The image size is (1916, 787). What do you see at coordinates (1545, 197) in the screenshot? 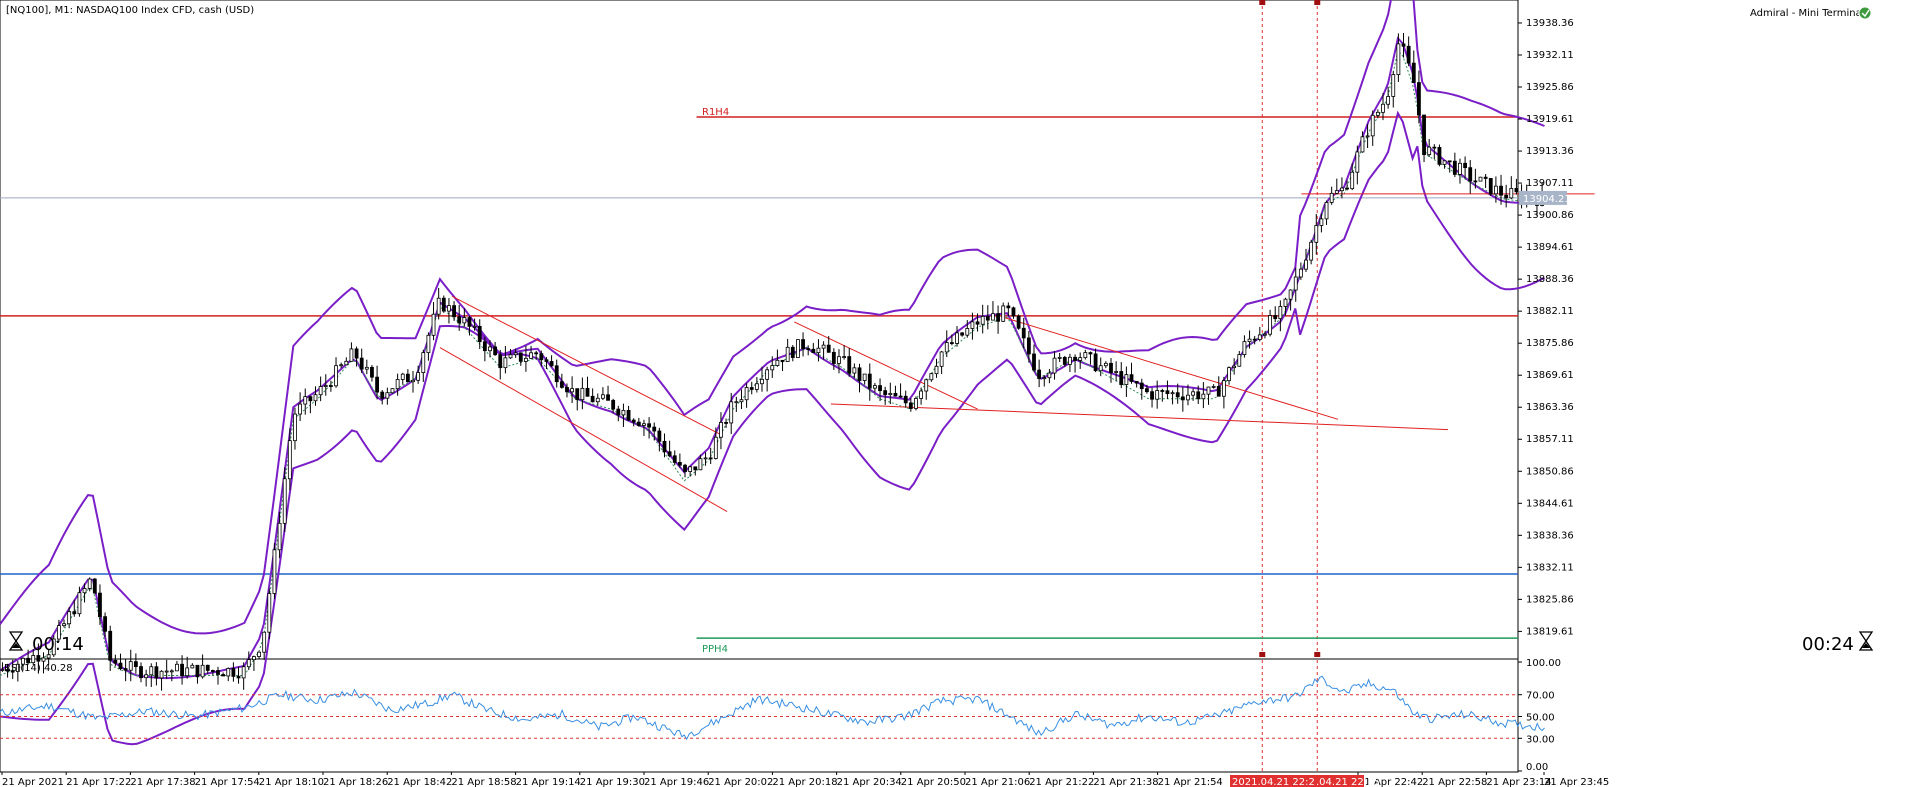
I see `current-price-tag: 13904.21` at bounding box center [1545, 197].